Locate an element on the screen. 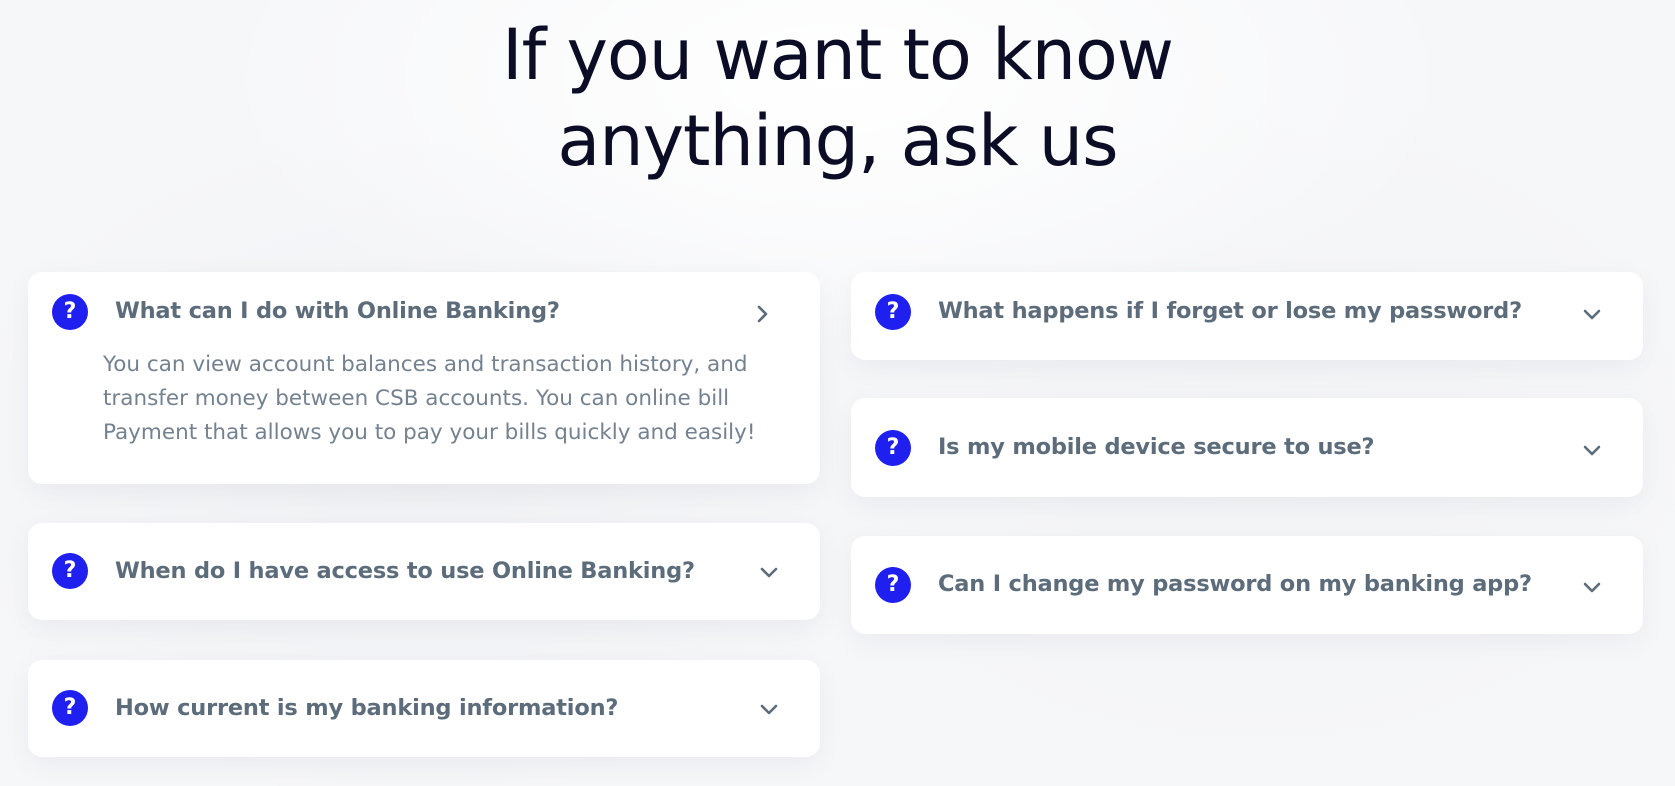  faq-item-current-info: ? How current is my banking information? is located at coordinates (424, 708).